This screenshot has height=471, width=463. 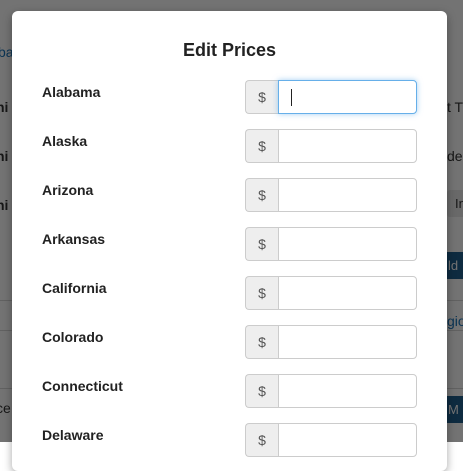 What do you see at coordinates (68, 190) in the screenshot?
I see `state-label: Arizona` at bounding box center [68, 190].